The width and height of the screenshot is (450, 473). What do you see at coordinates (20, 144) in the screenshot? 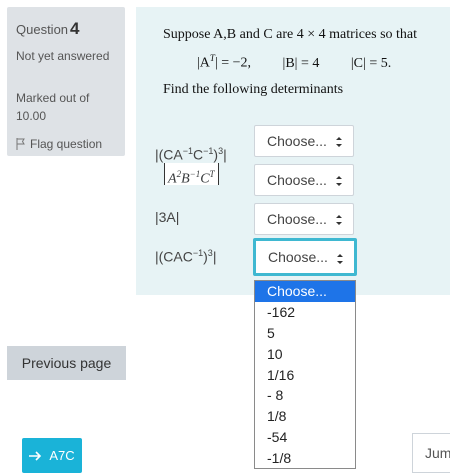
I see `flag-icon` at bounding box center [20, 144].